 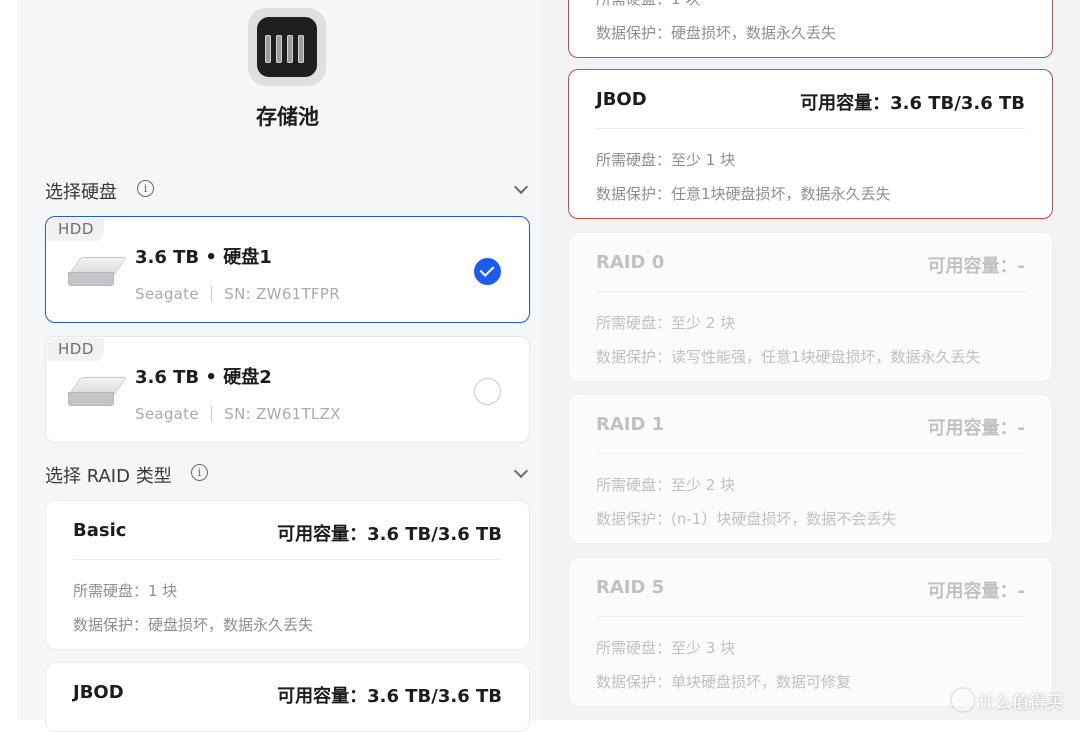 I want to click on disk-card-1: HDD 3.6 TB • 硬盘1 Seagate ｜ SN: ZW61TFPR, so click(x=287, y=269).